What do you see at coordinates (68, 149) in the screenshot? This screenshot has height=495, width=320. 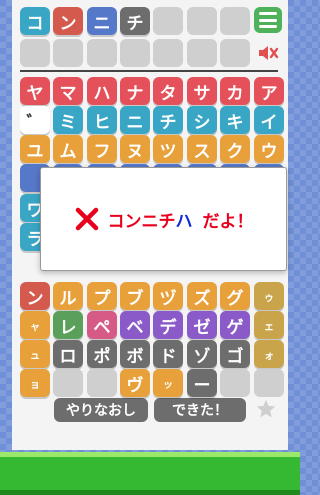 I see `kana-key: ム` at bounding box center [68, 149].